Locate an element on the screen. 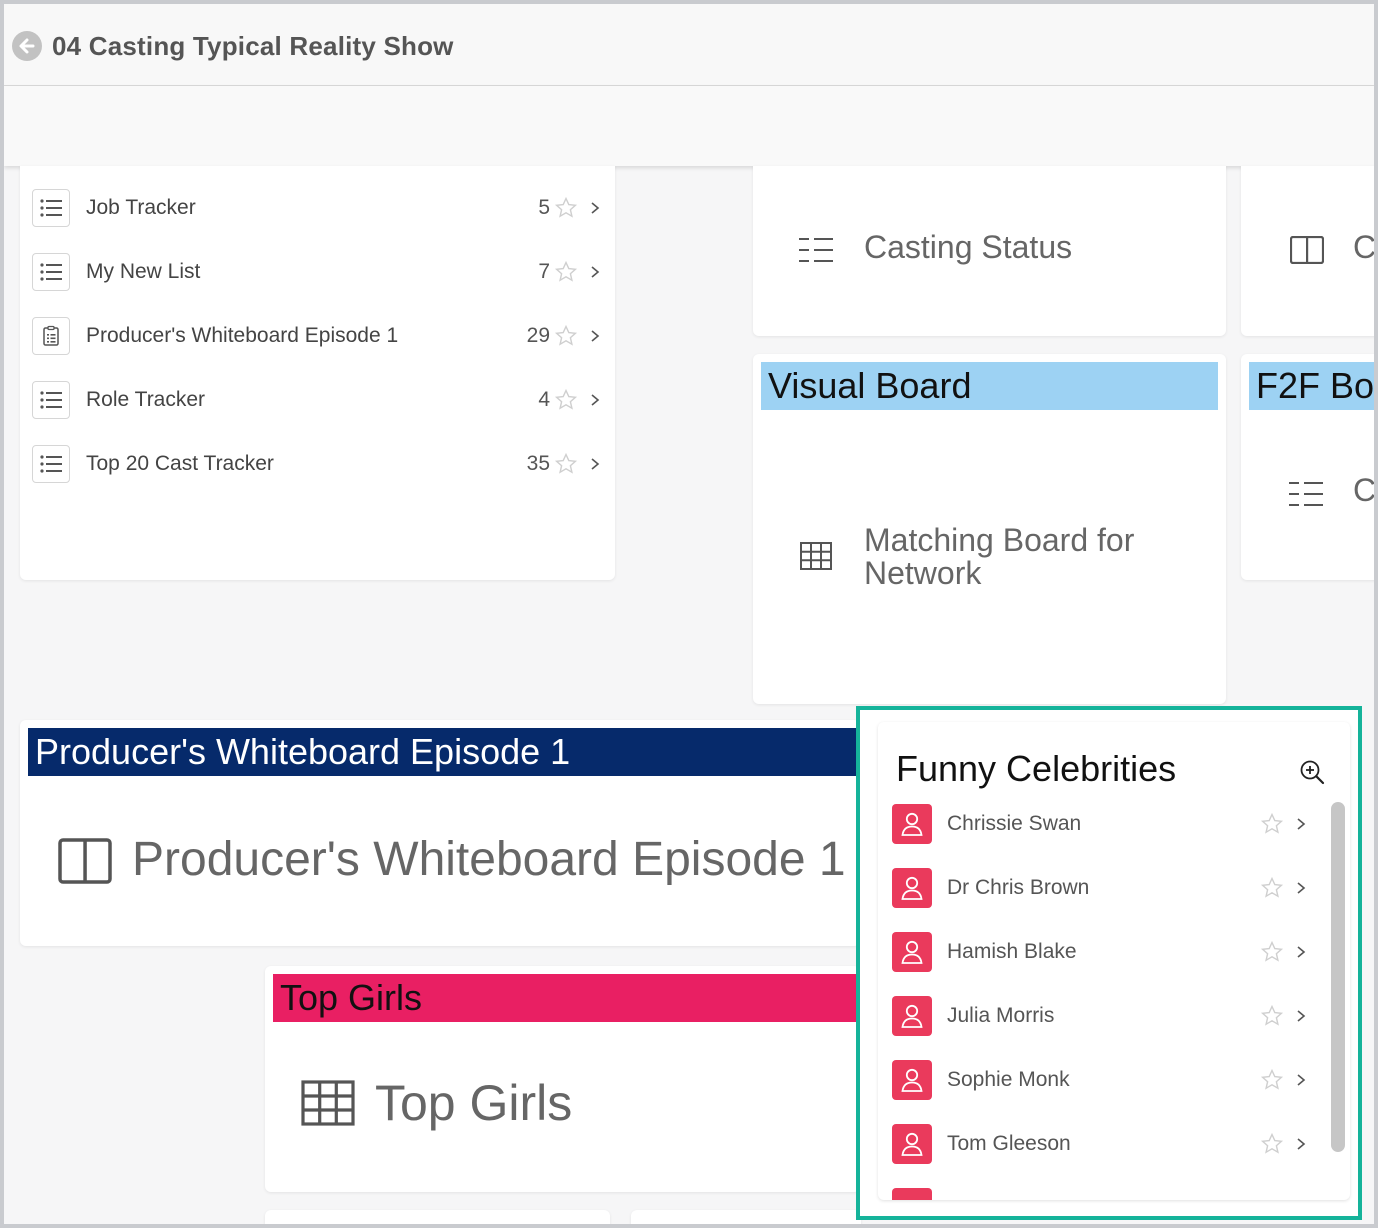 Image resolution: width=1378 pixels, height=1228 pixels. list-item-producers-whiteboard: Producer's Whiteboard Episode 1 29 is located at coordinates (317, 336).